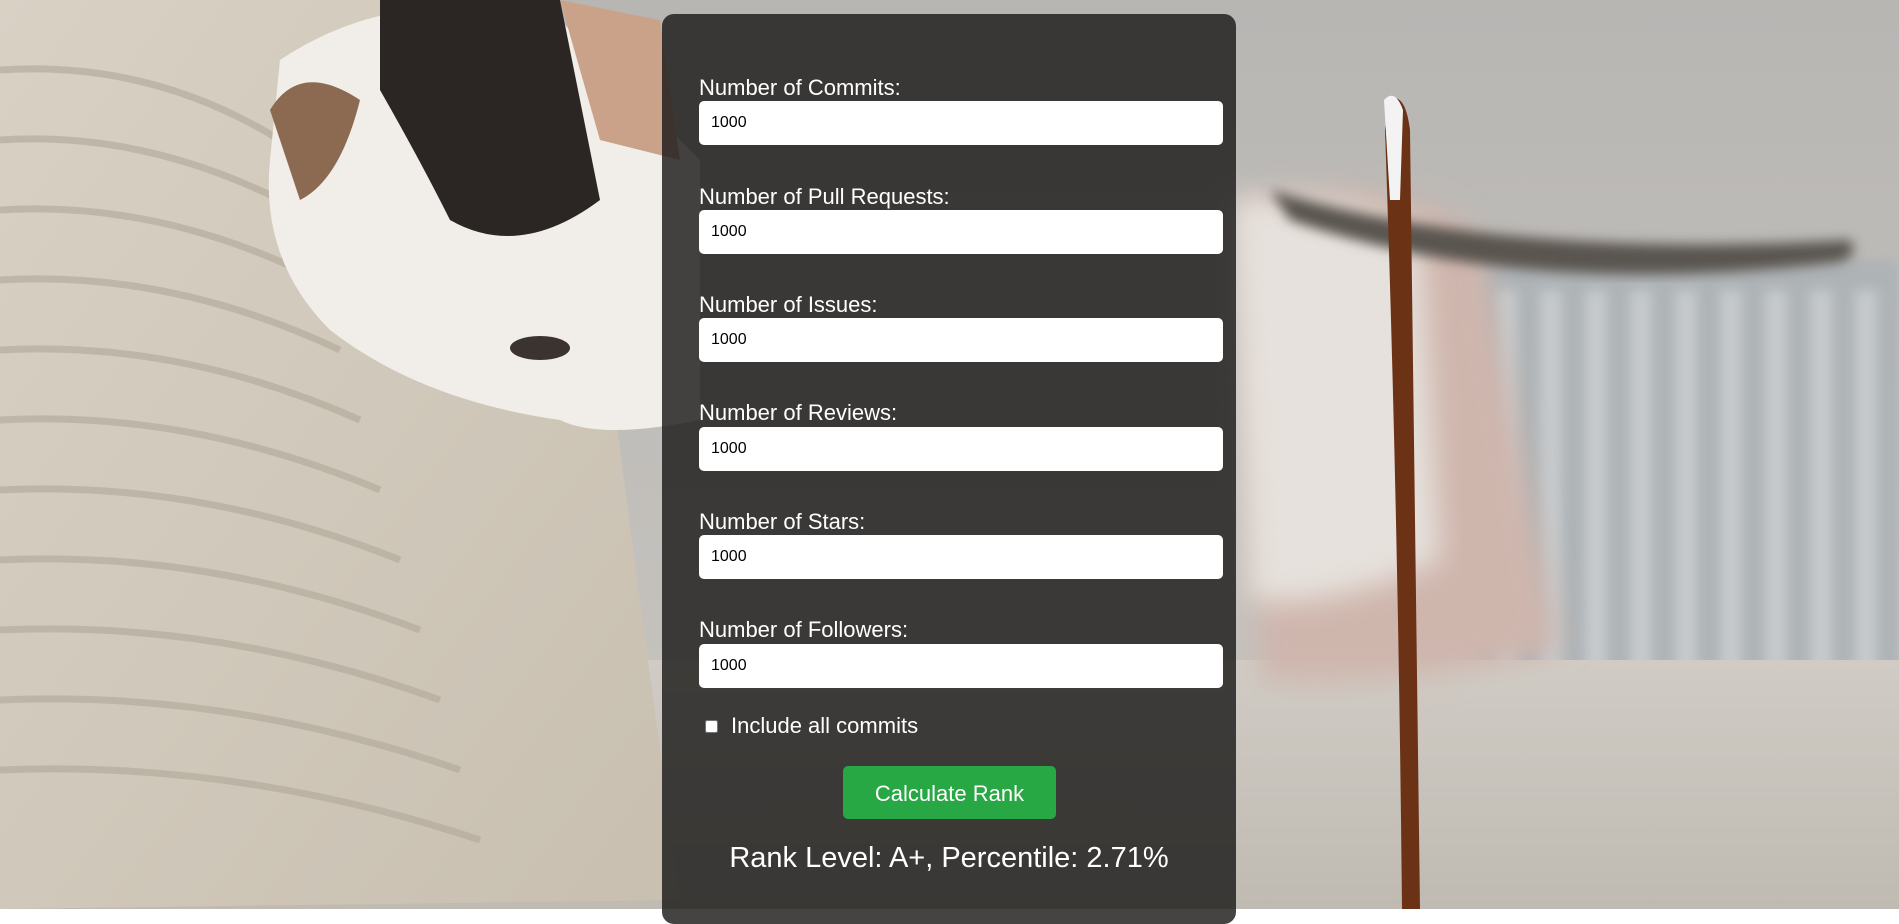 This screenshot has height=924, width=1899. Describe the element at coordinates (824, 726) in the screenshot. I see `include-all-commits-label: Include all commits` at that location.